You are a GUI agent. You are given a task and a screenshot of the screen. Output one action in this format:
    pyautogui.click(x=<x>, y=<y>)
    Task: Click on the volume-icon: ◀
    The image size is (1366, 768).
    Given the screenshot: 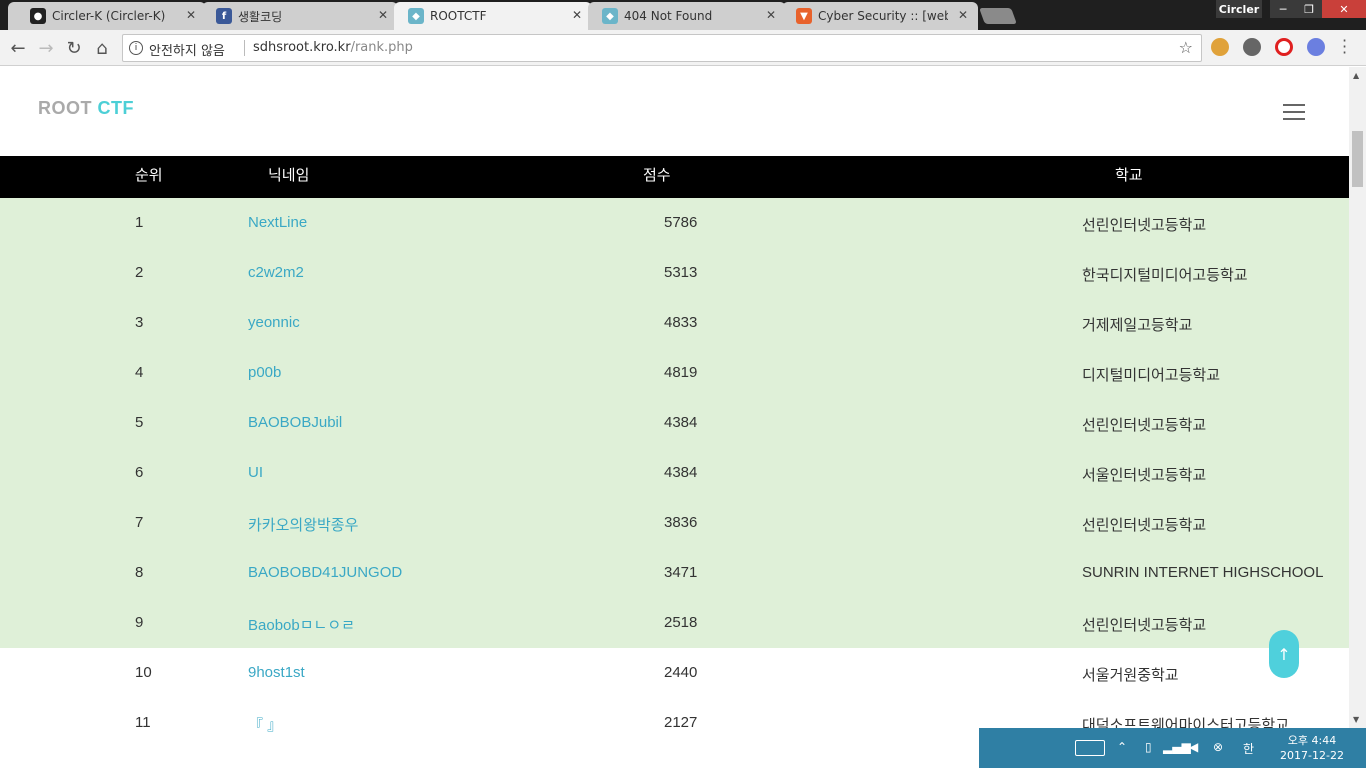 What is the action you would take?
    pyautogui.click(x=1193, y=747)
    